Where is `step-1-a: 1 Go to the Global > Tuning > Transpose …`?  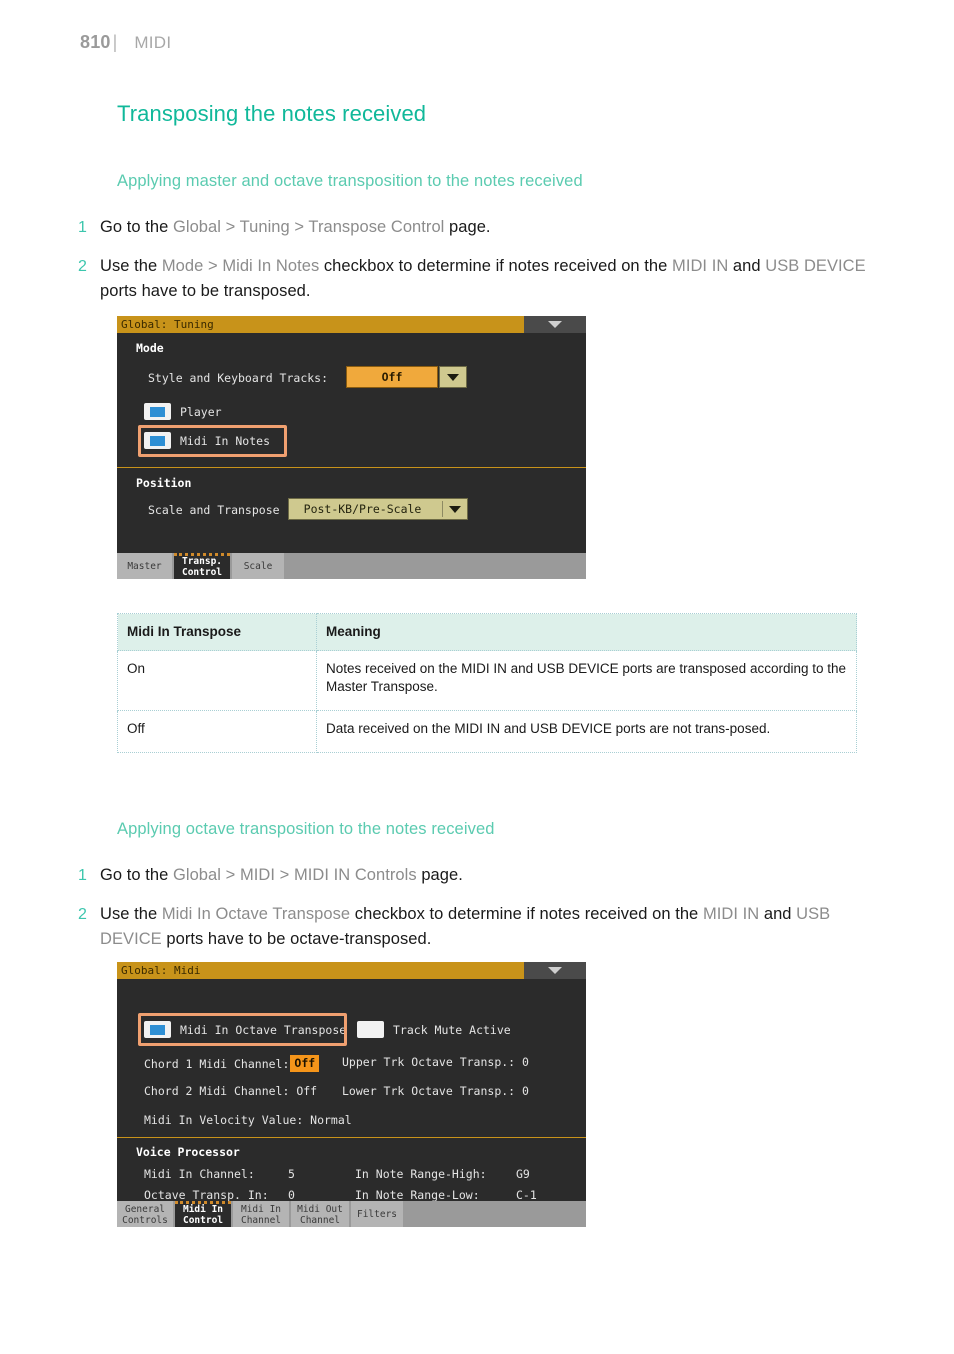 step-1-a: 1 Go to the Global > Tuning > Transpose … is located at coordinates (478, 227).